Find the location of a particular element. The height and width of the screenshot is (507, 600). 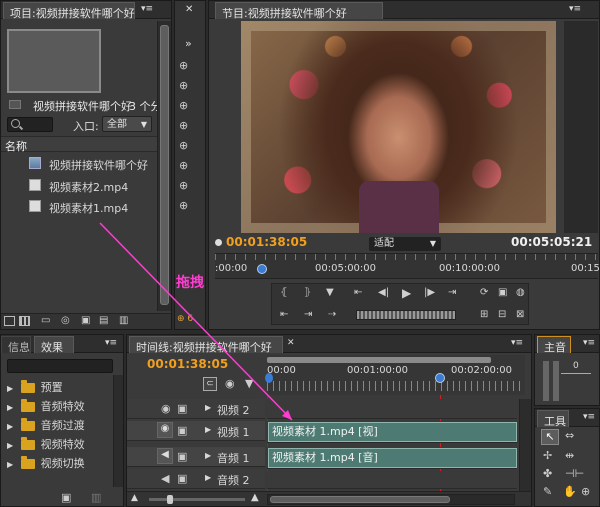

project-scroll-thumb is located at coordinates (164, 165).